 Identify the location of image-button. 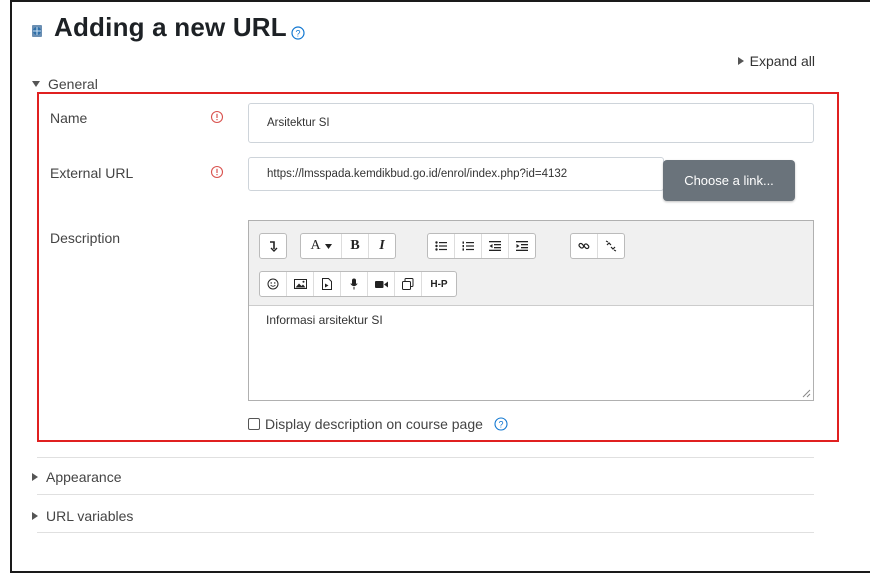
(300, 284).